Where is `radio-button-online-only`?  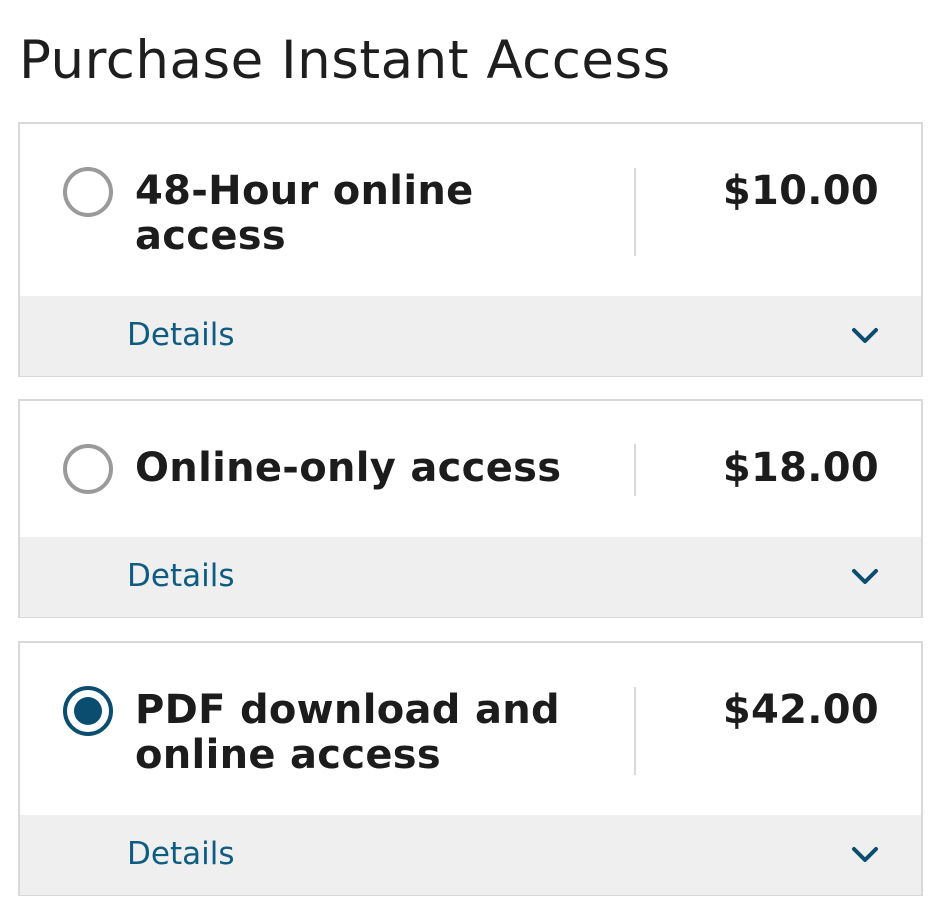 radio-button-online-only is located at coordinates (88, 469).